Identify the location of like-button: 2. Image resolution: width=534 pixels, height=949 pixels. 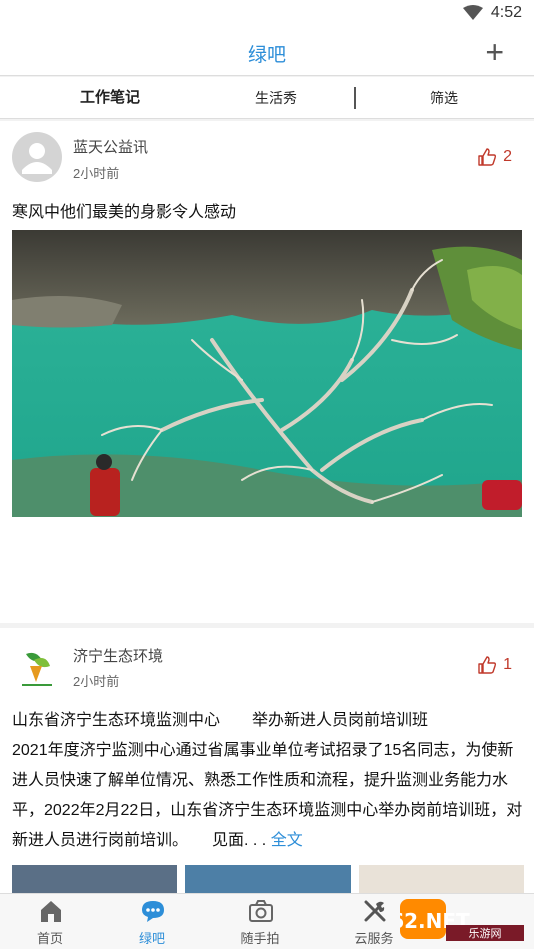
(494, 157).